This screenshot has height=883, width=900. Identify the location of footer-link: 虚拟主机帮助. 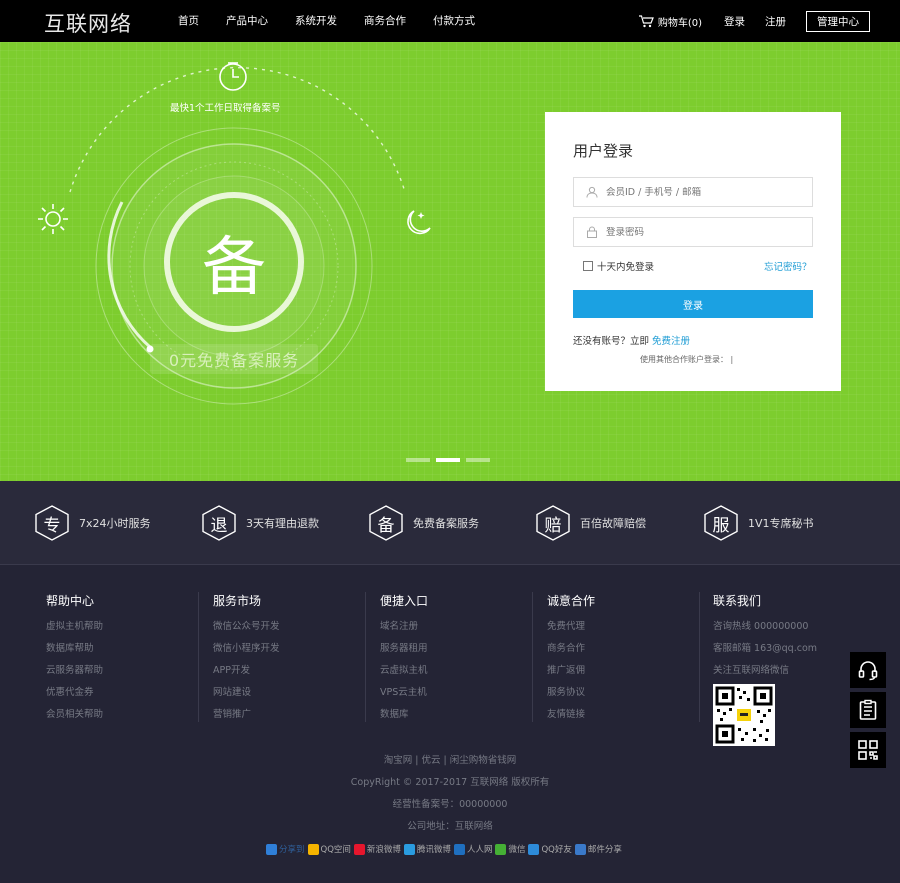
(74, 625).